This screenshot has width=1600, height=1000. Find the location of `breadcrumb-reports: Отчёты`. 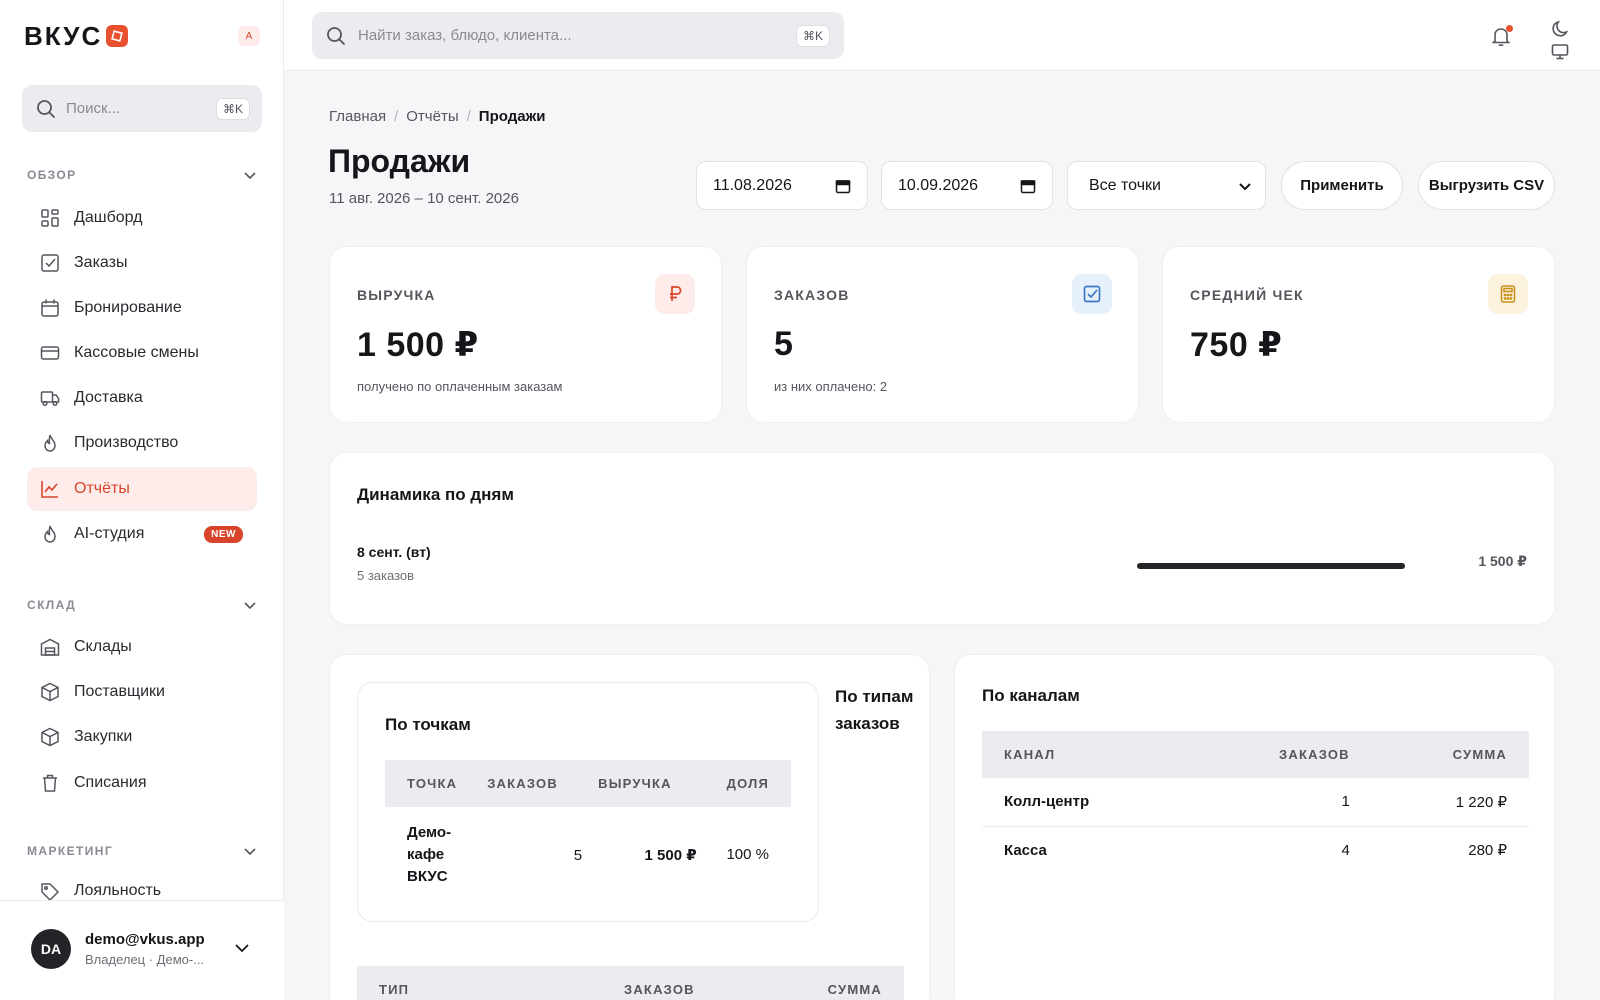

breadcrumb-reports: Отчёты is located at coordinates (432, 116).